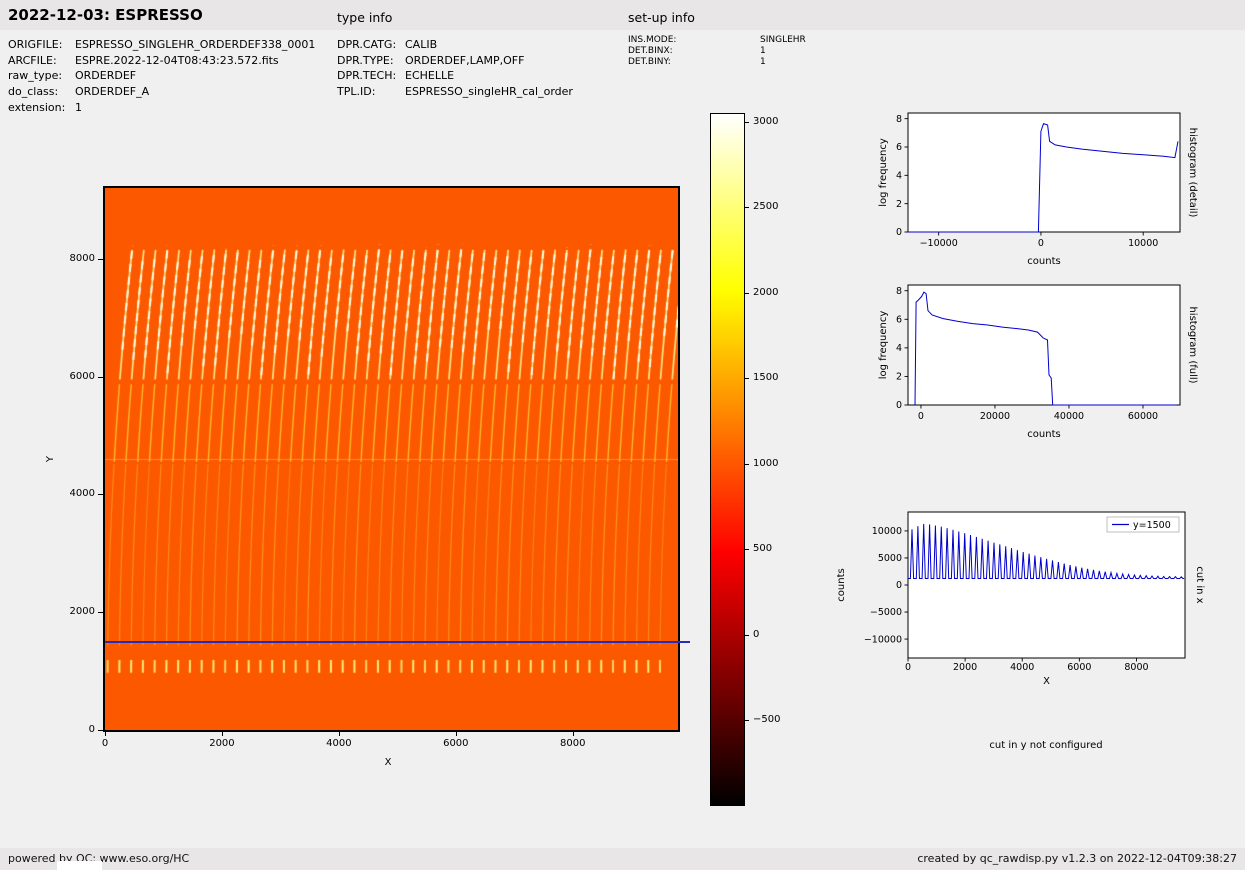 This screenshot has width=1245, height=870. I want to click on meta-label: DPR.TECH:, so click(367, 76).